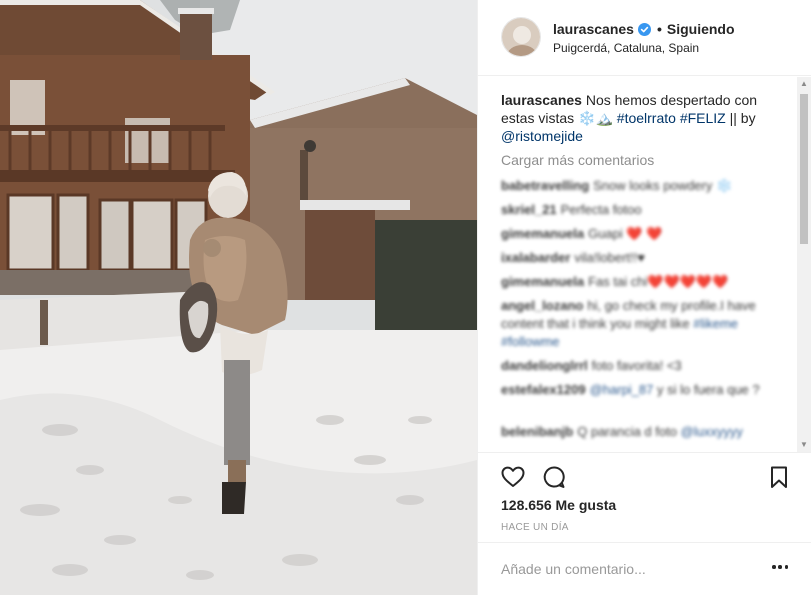  I want to click on comment-item: skriel_21 Perfecta fotoo, so click(636, 210).